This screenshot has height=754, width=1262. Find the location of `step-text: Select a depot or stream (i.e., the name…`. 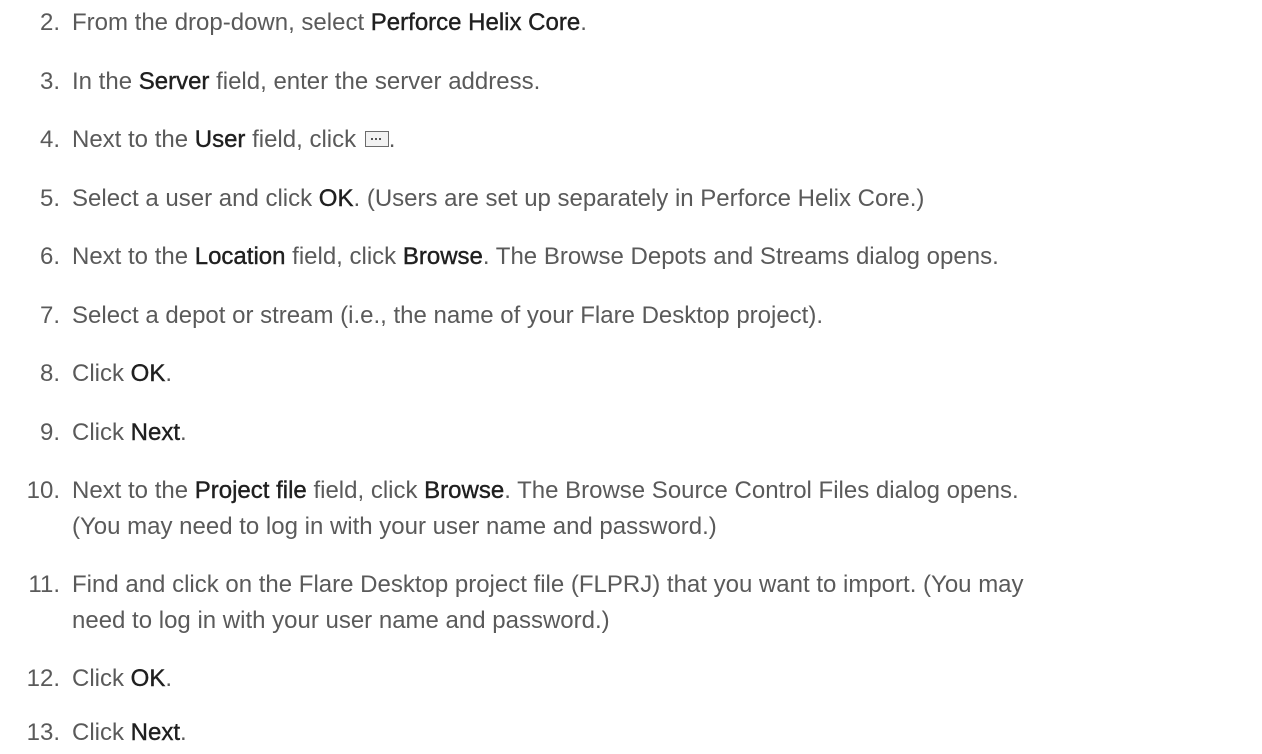

step-text: Select a depot or stream (i.e., the name… is located at coordinates (662, 316).